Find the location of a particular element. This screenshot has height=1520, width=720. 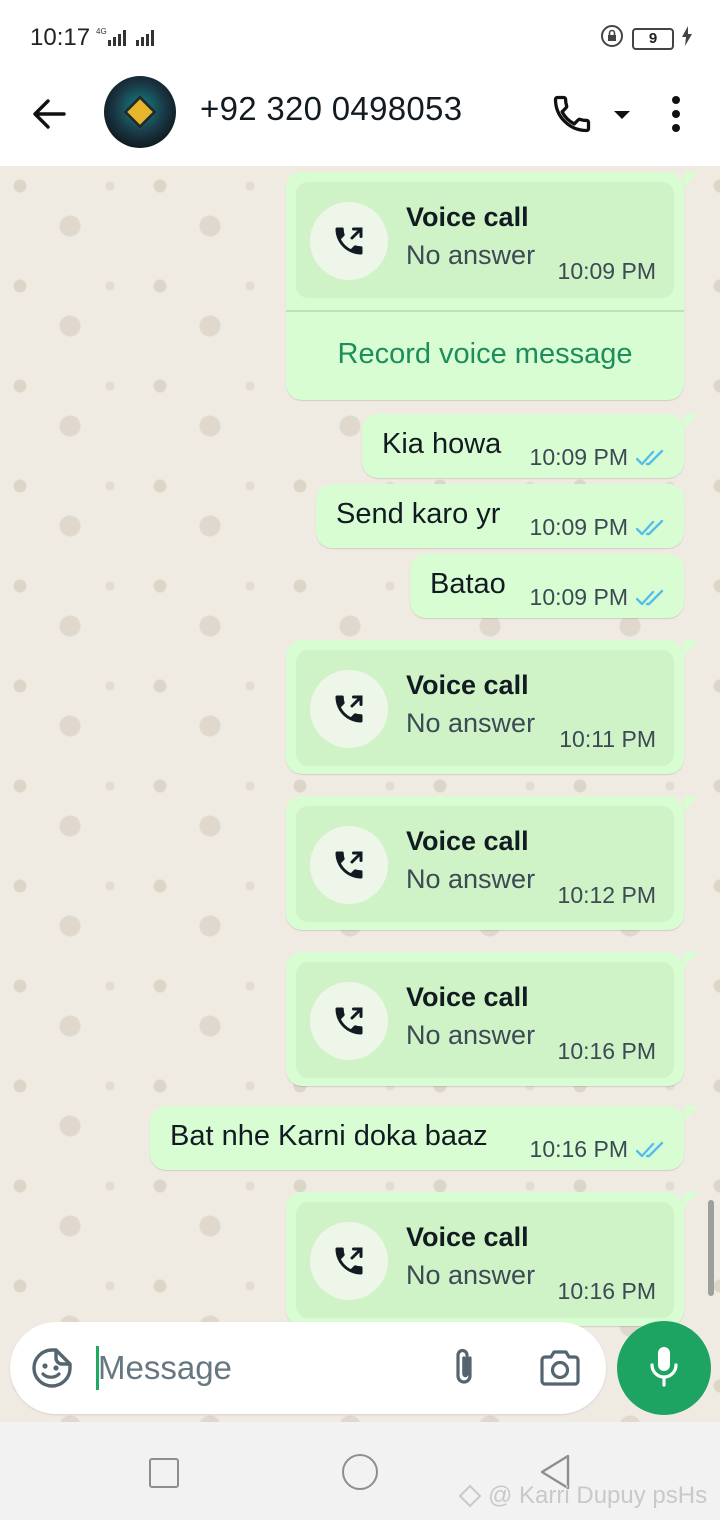

call-card: Voice call No answer 10:11 PM is located at coordinates (485, 708).